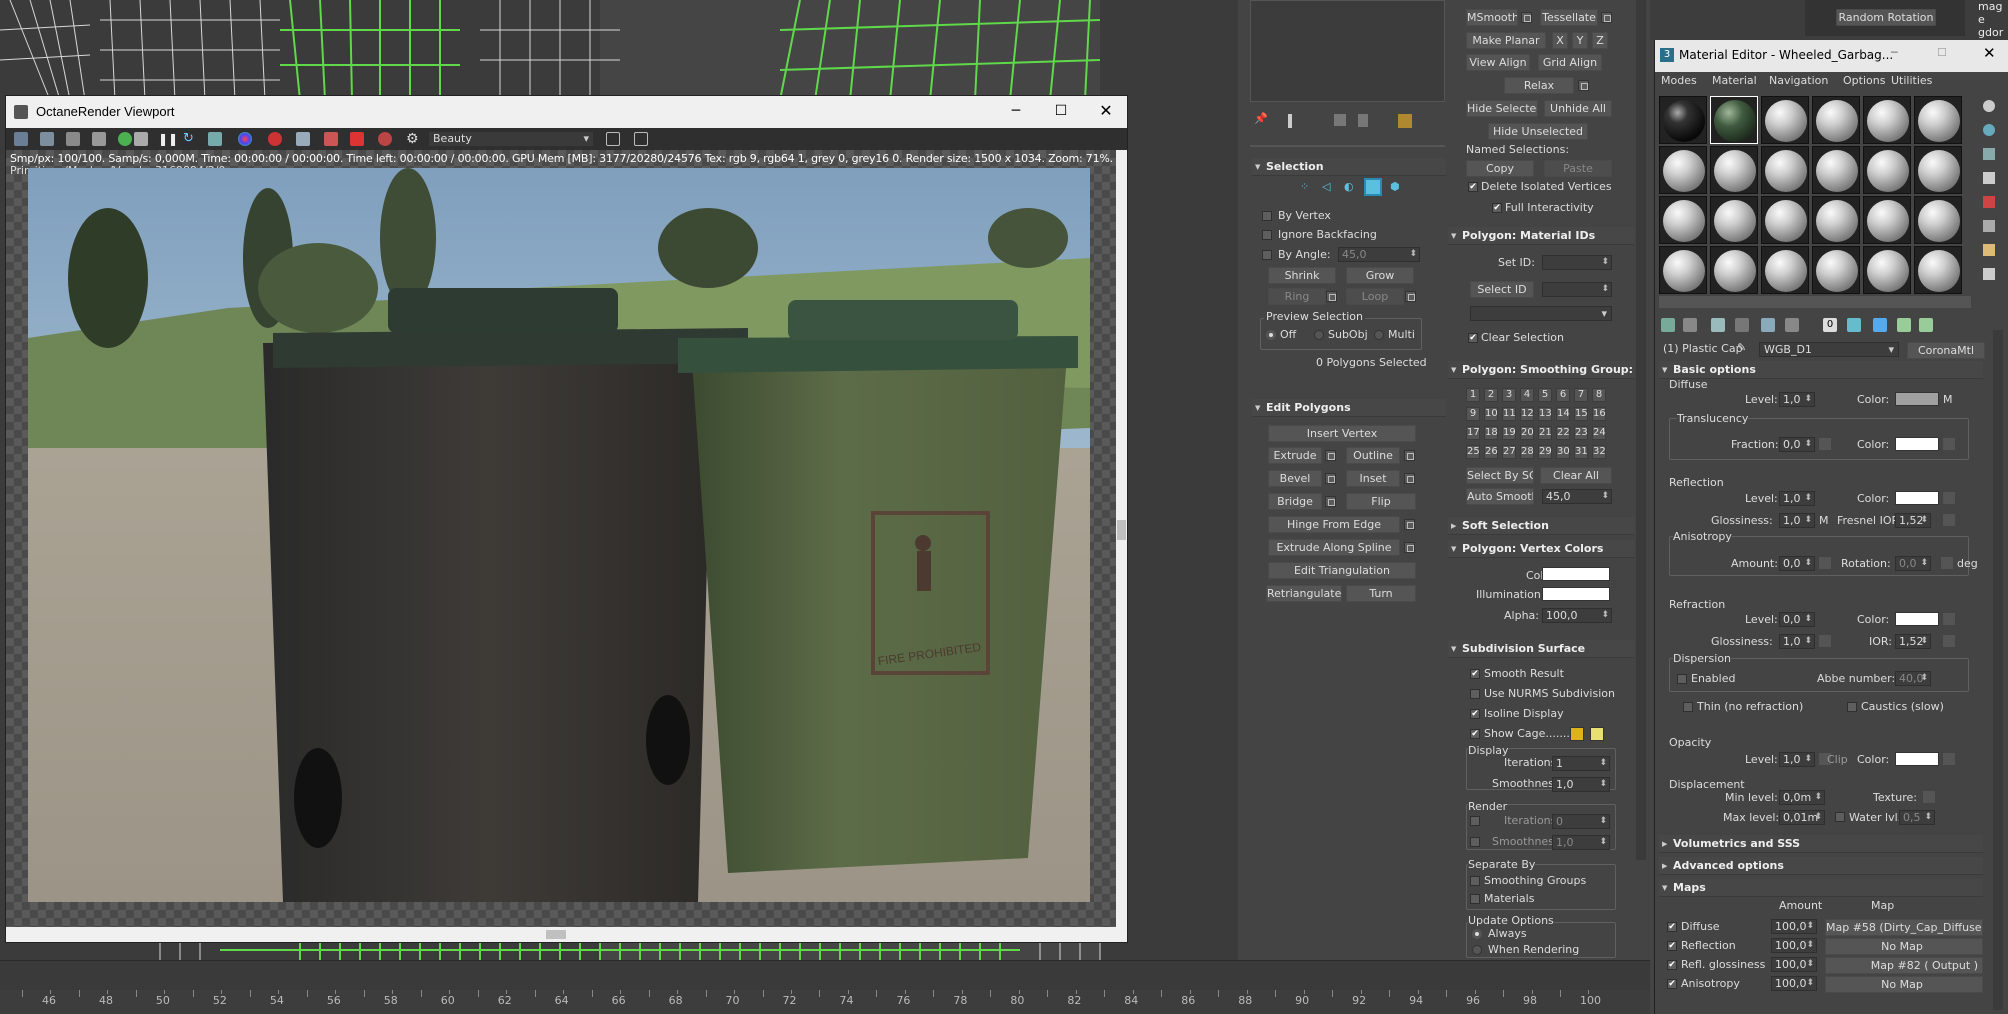 The width and height of the screenshot is (2008, 1014). I want to click on make-planar-button: Make Planar, so click(1506, 40).